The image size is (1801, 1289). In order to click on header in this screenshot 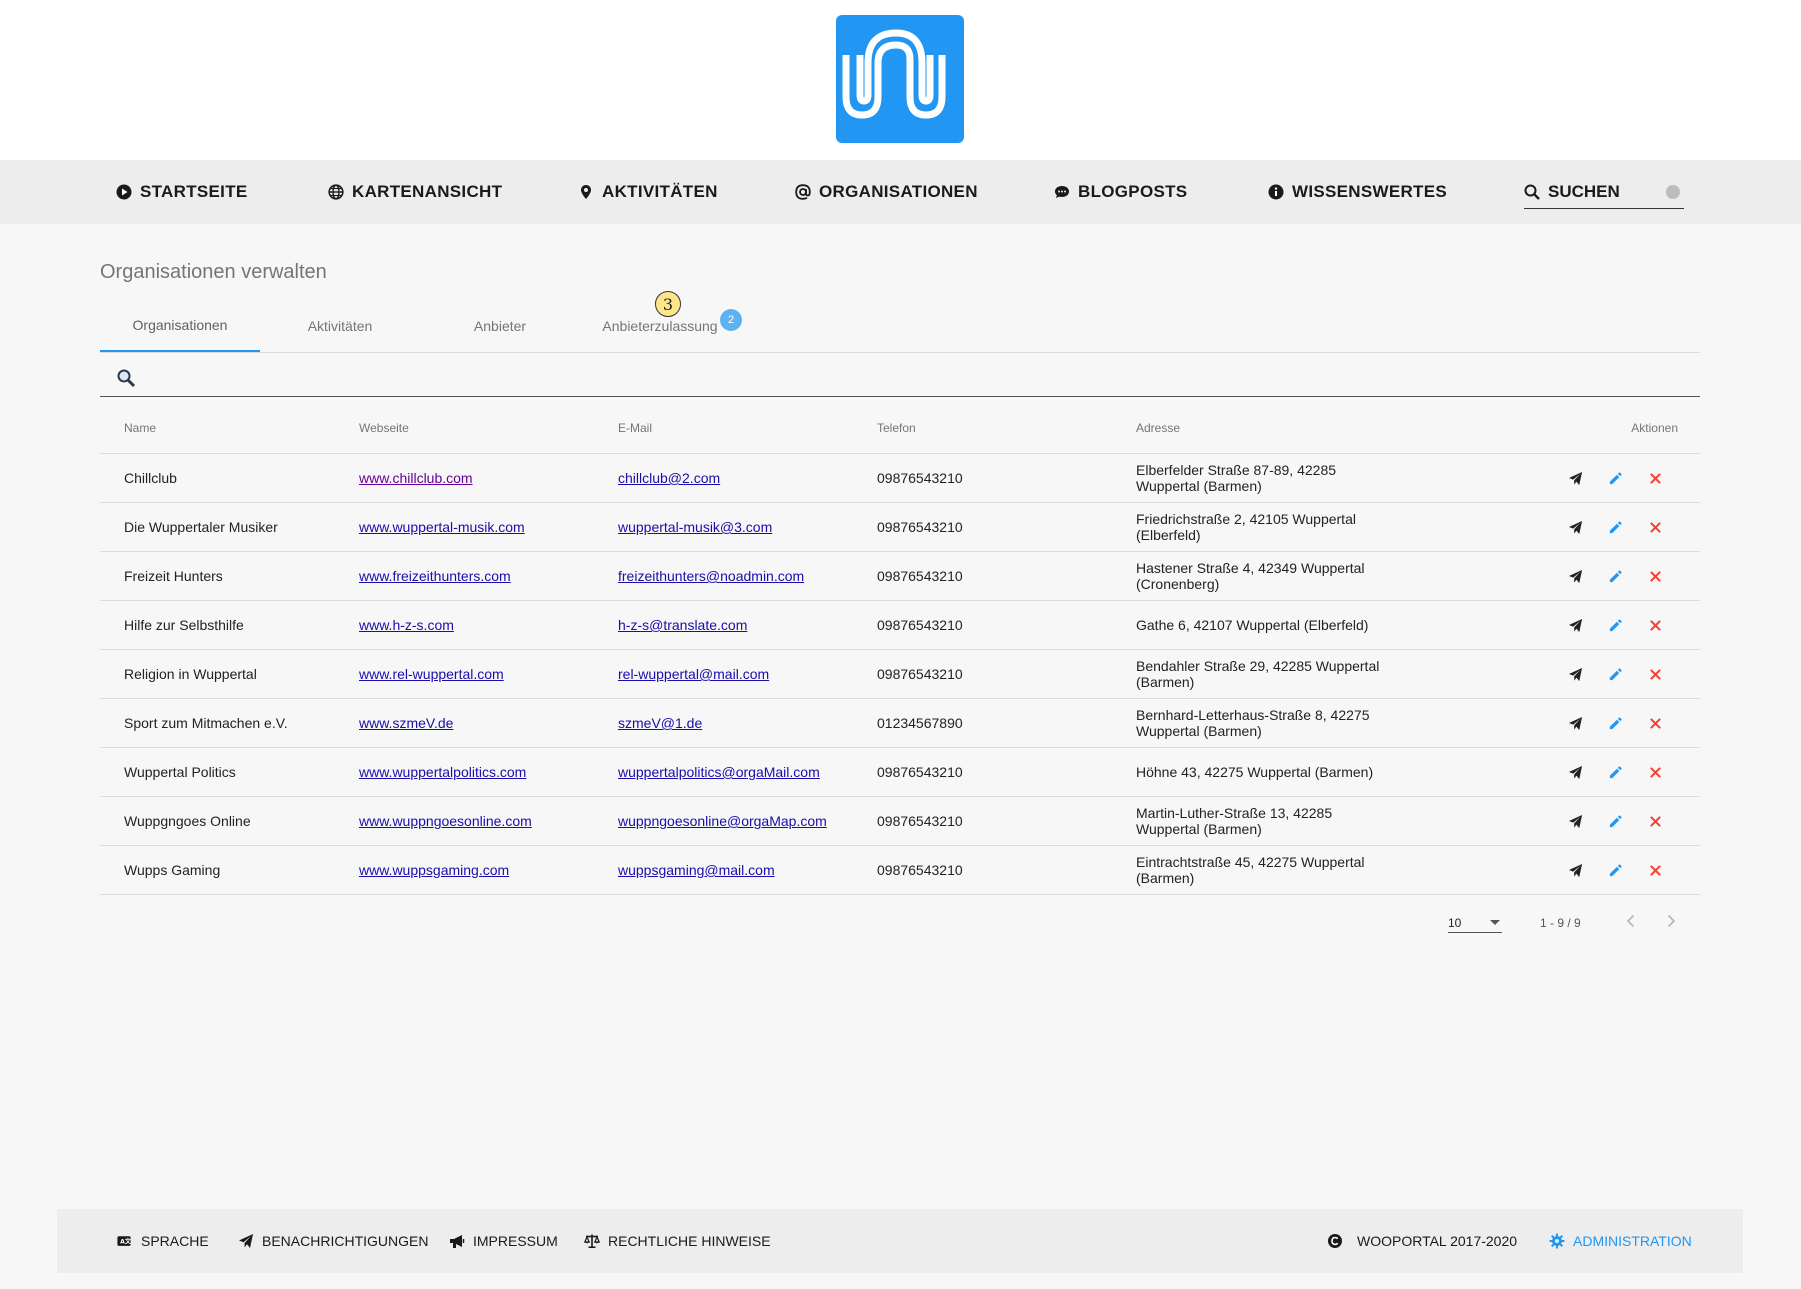, I will do `click(900, 80)`.